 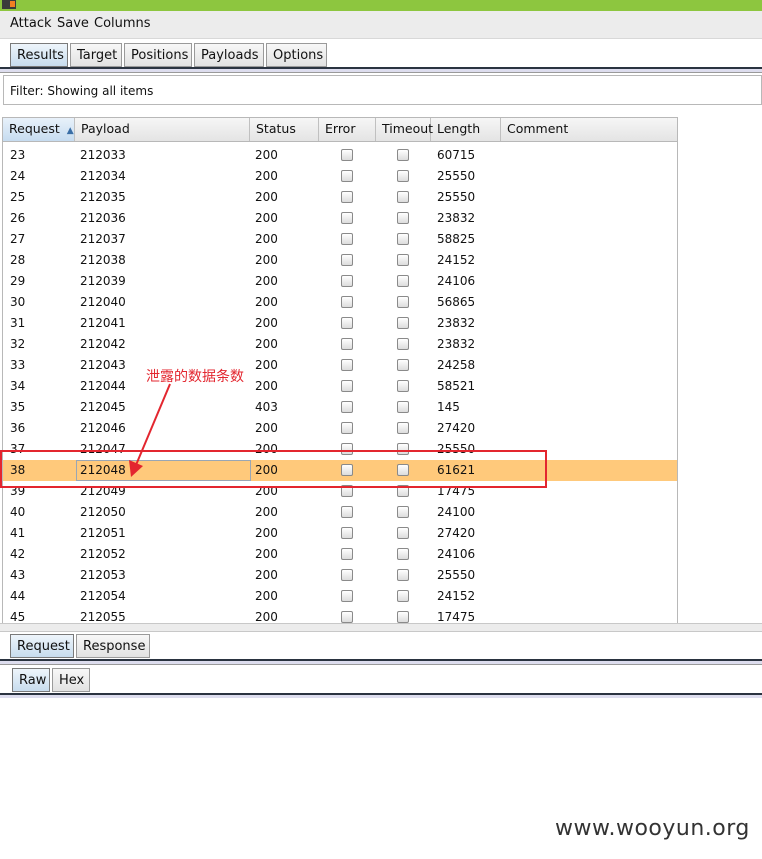 What do you see at coordinates (195, 377) in the screenshot?
I see `annotation-label: 泄露的数据条数` at bounding box center [195, 377].